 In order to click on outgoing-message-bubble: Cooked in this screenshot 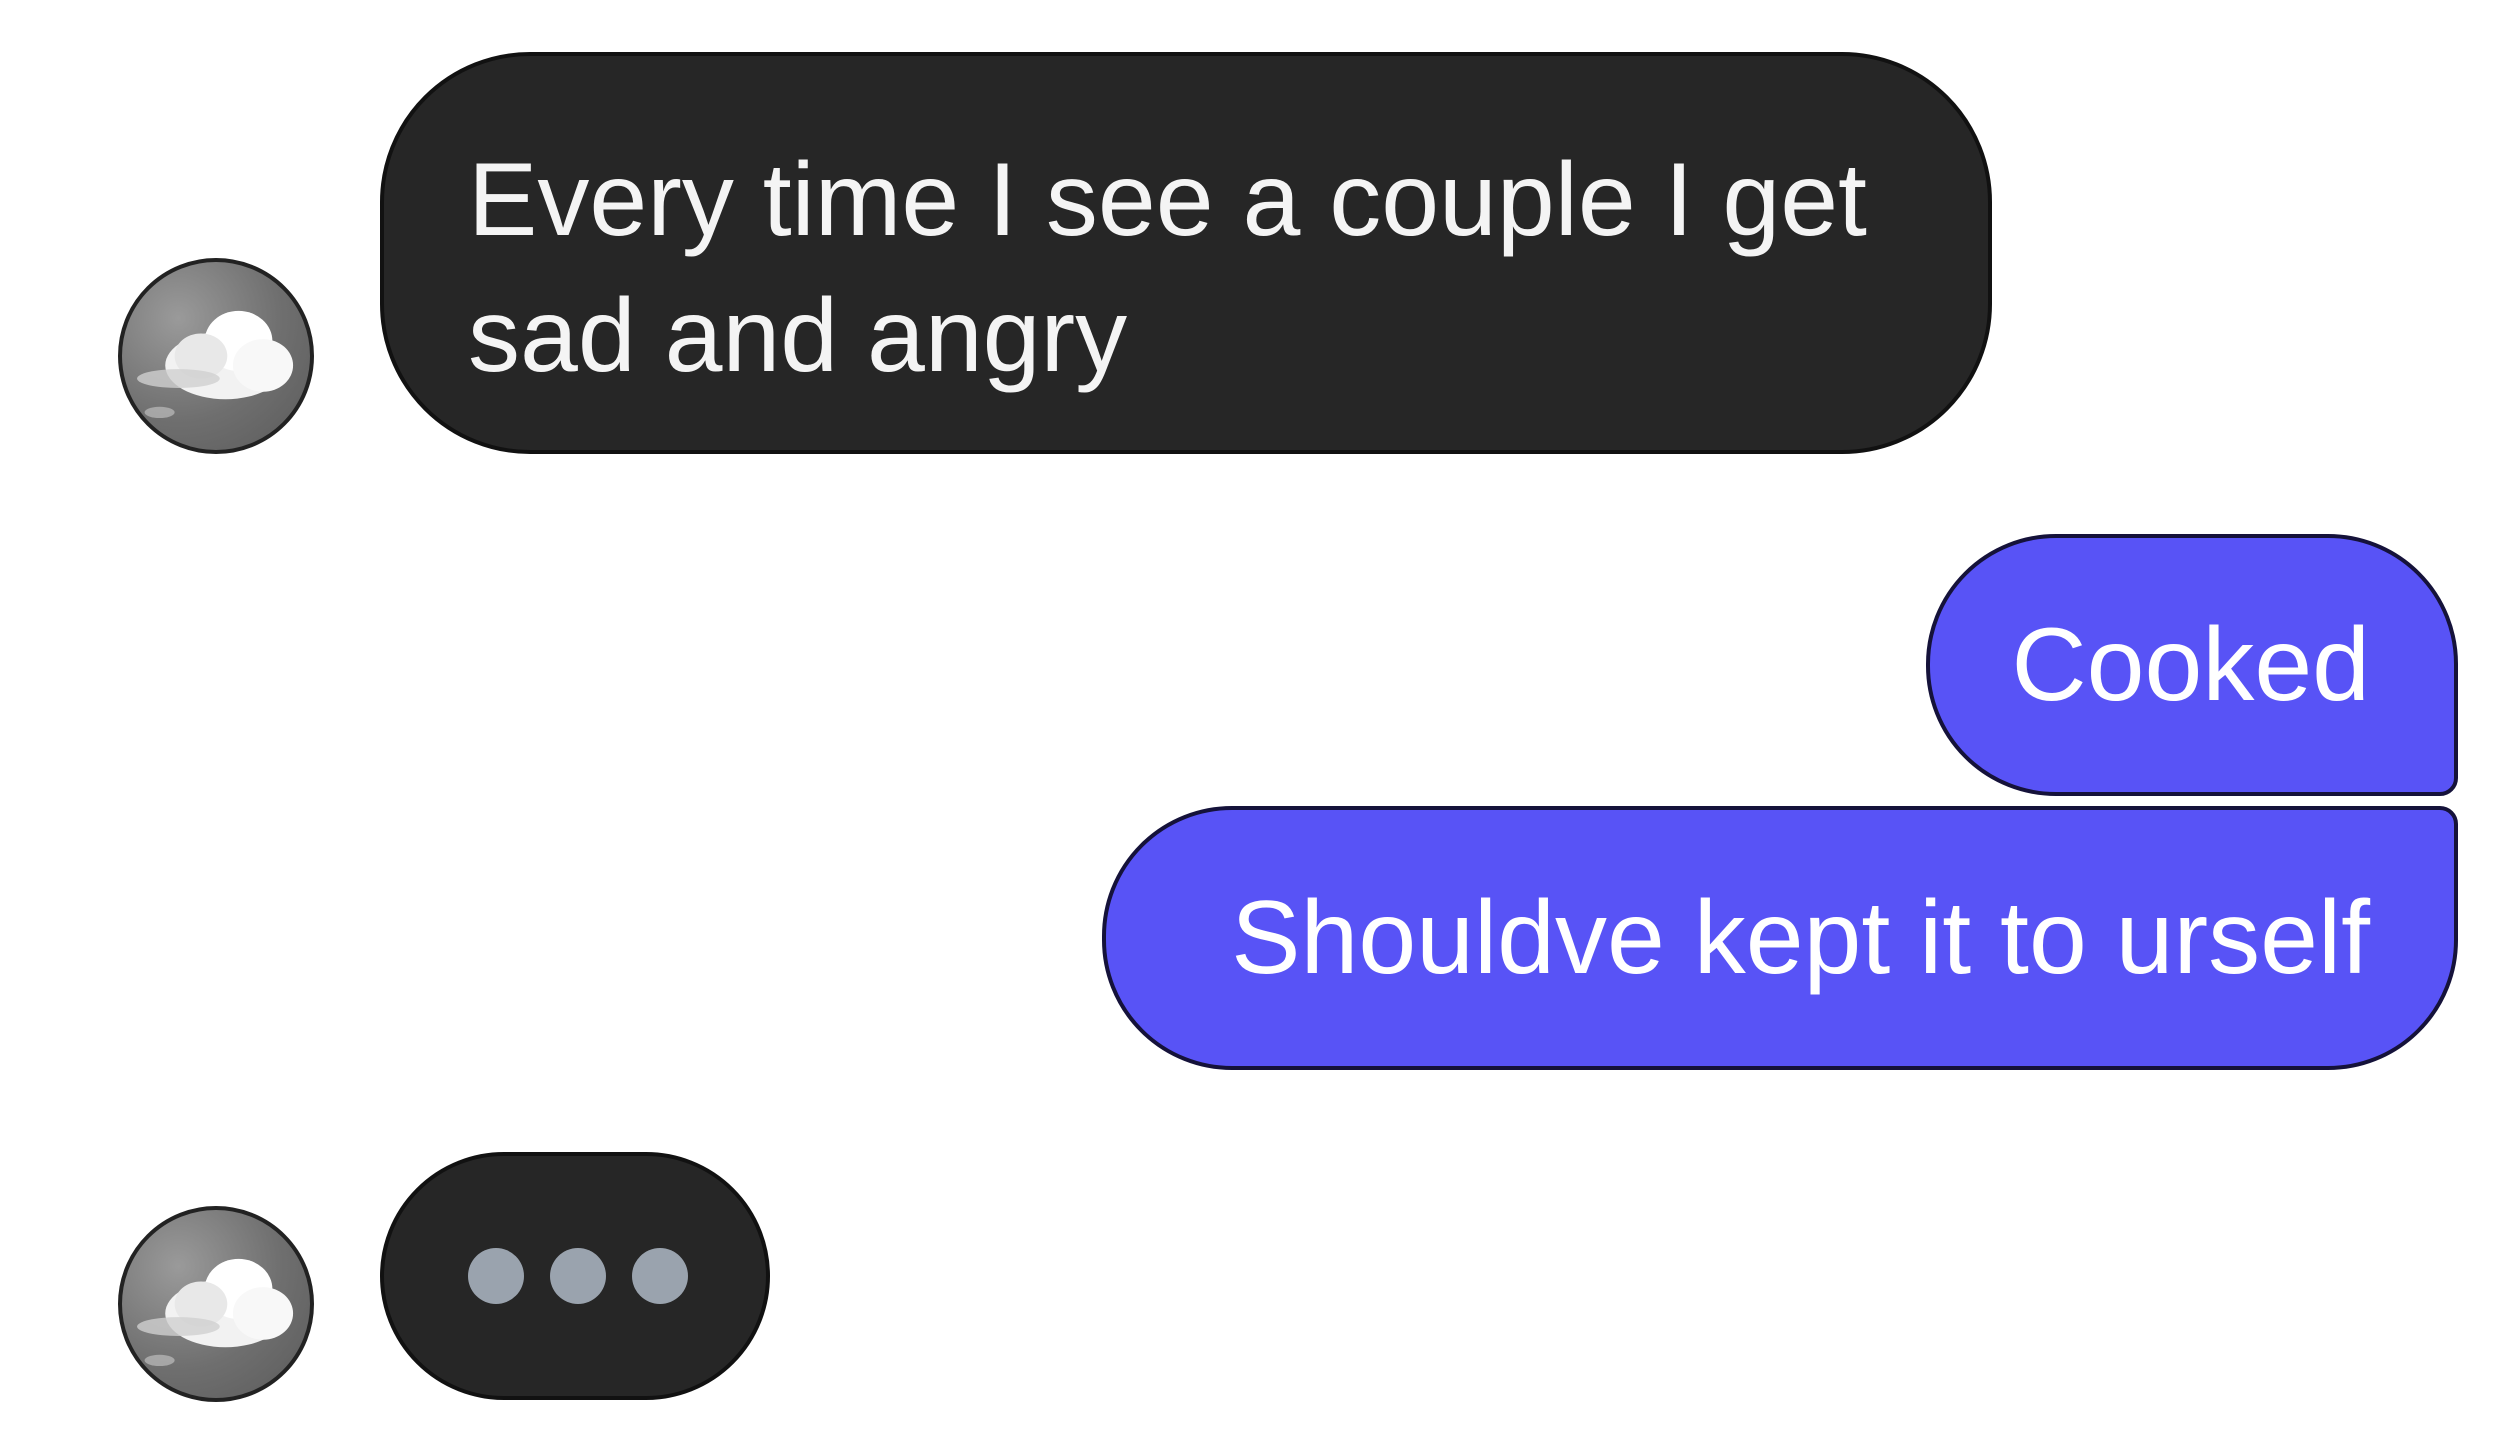, I will do `click(2192, 665)`.